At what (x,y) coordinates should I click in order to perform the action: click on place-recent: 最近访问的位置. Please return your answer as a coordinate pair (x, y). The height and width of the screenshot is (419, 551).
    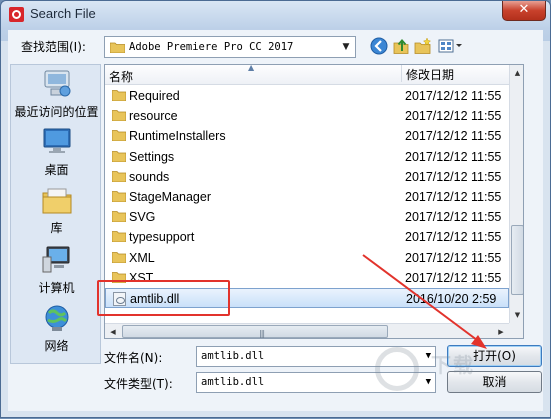
    Looking at the image, I should click on (56, 94).